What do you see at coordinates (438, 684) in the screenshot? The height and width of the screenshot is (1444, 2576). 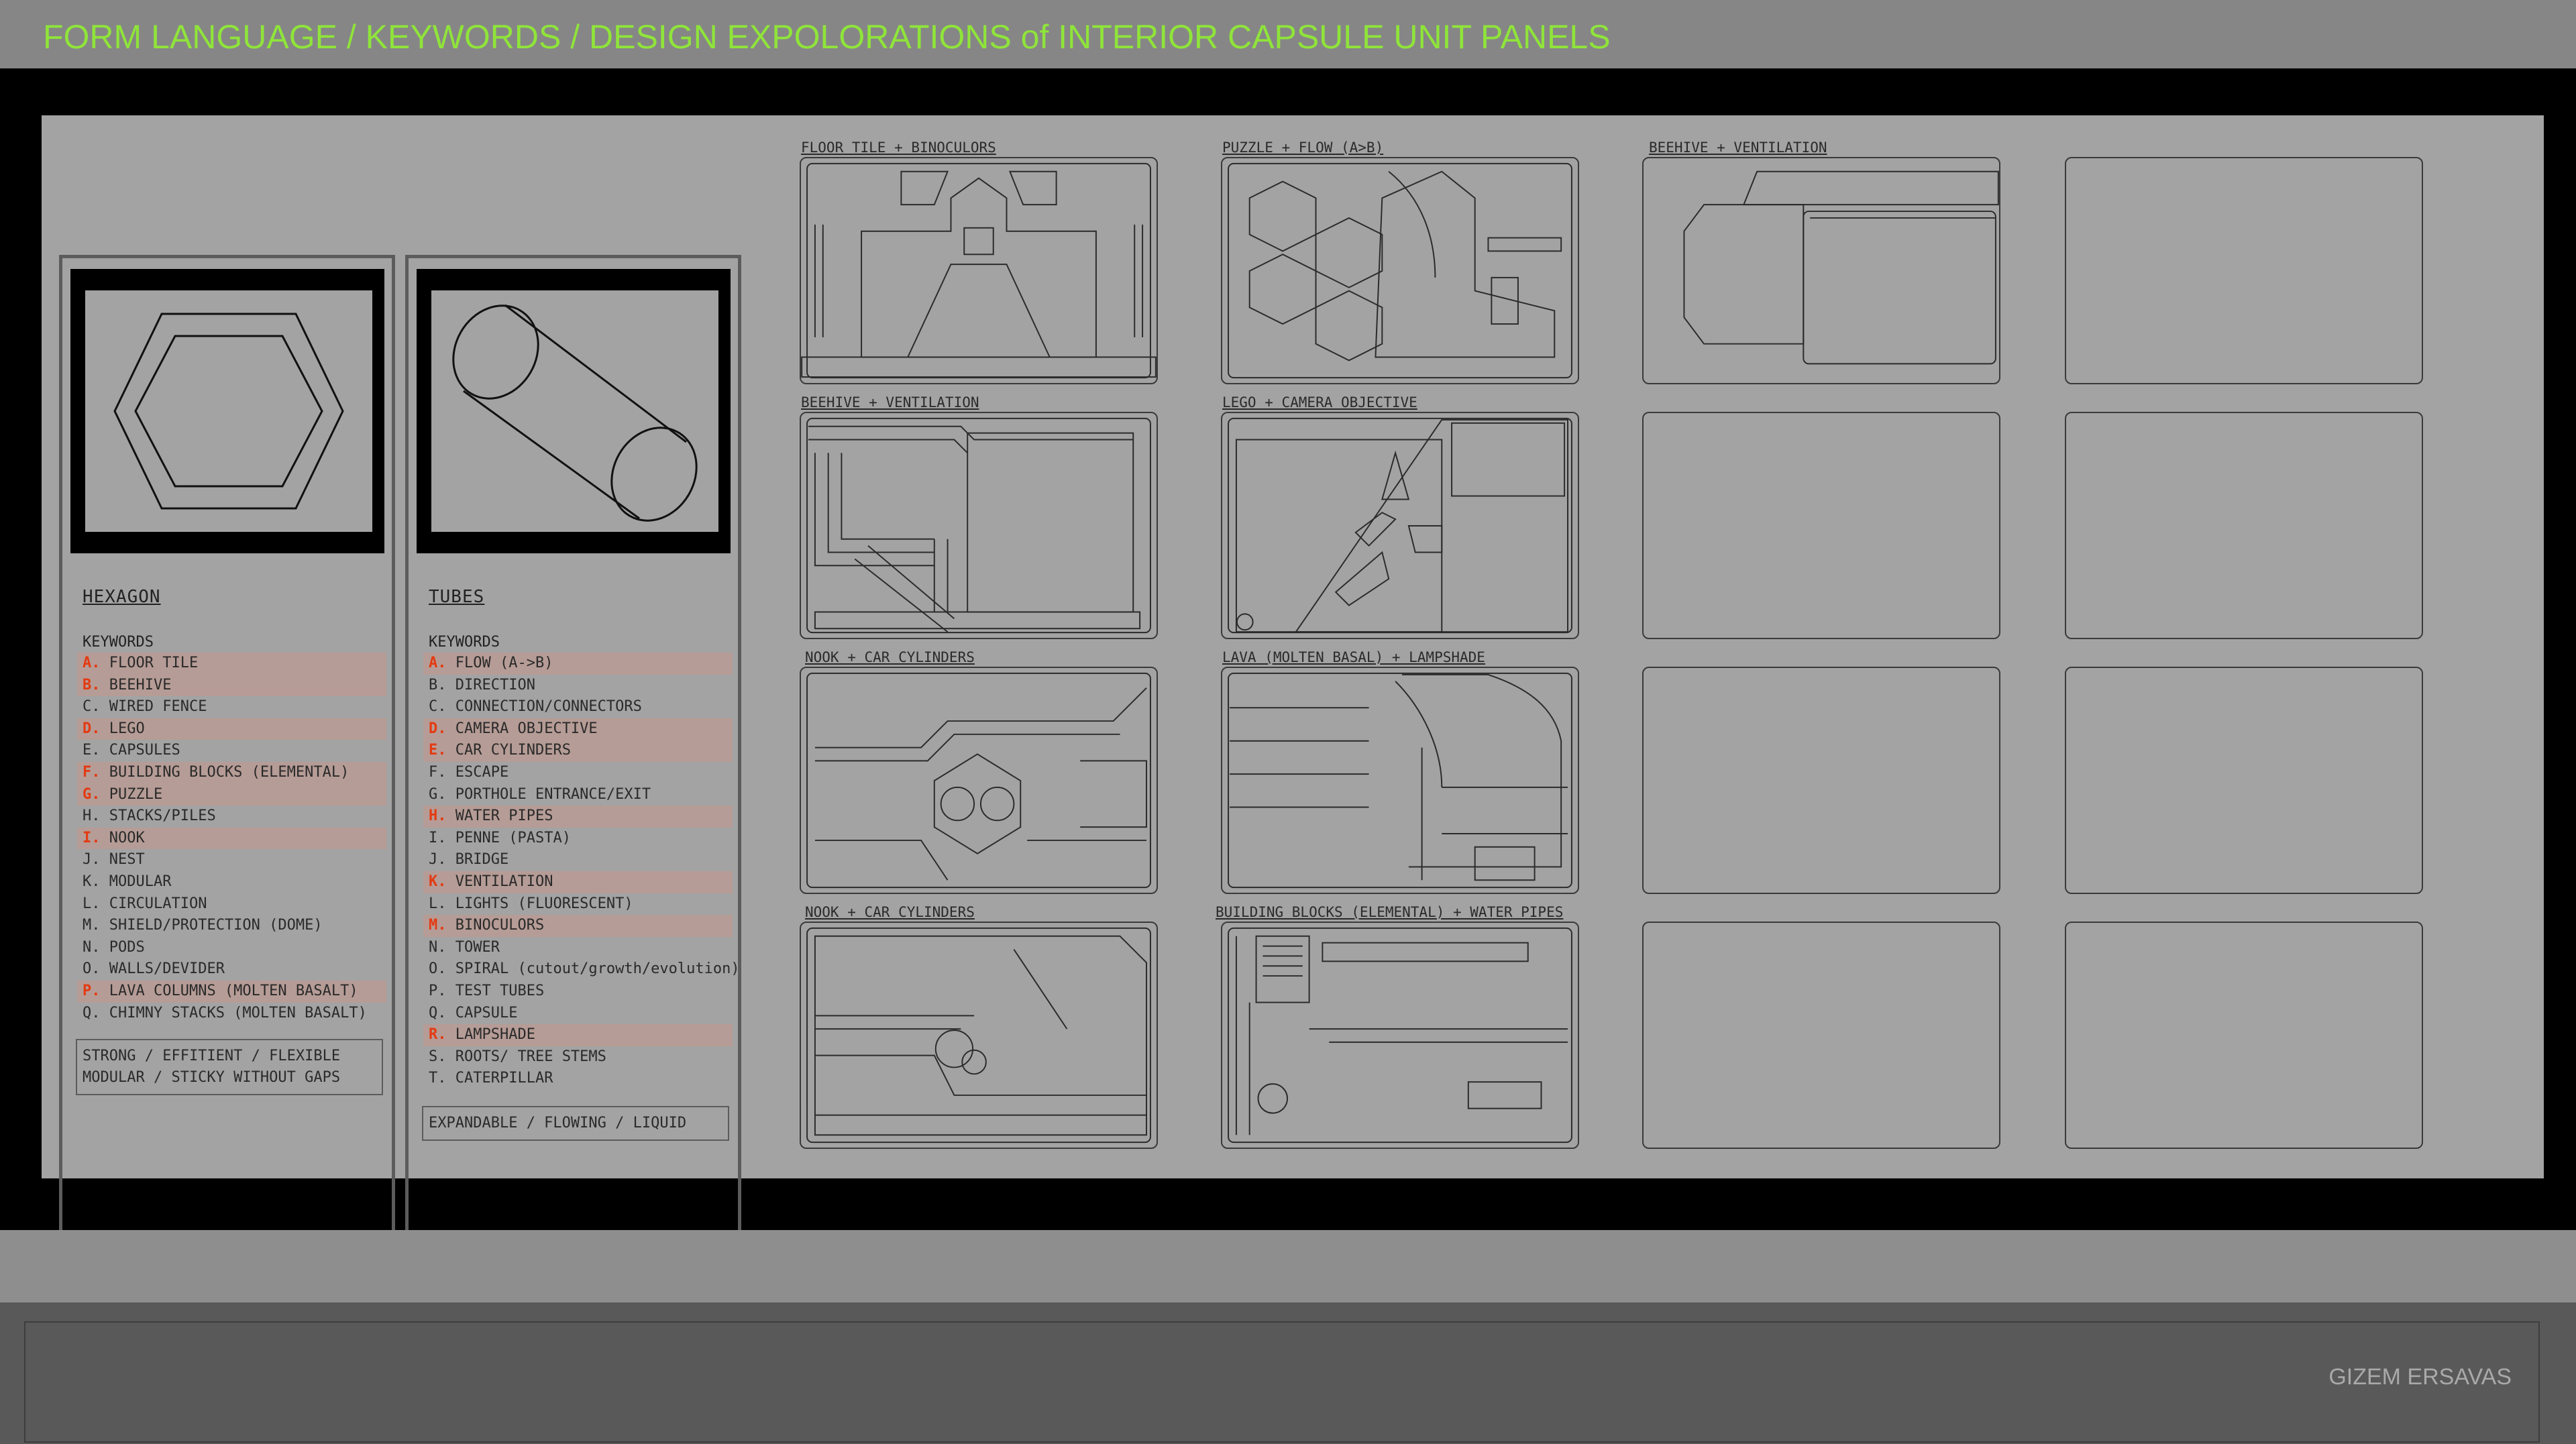 I see `keyword-letter: B.` at bounding box center [438, 684].